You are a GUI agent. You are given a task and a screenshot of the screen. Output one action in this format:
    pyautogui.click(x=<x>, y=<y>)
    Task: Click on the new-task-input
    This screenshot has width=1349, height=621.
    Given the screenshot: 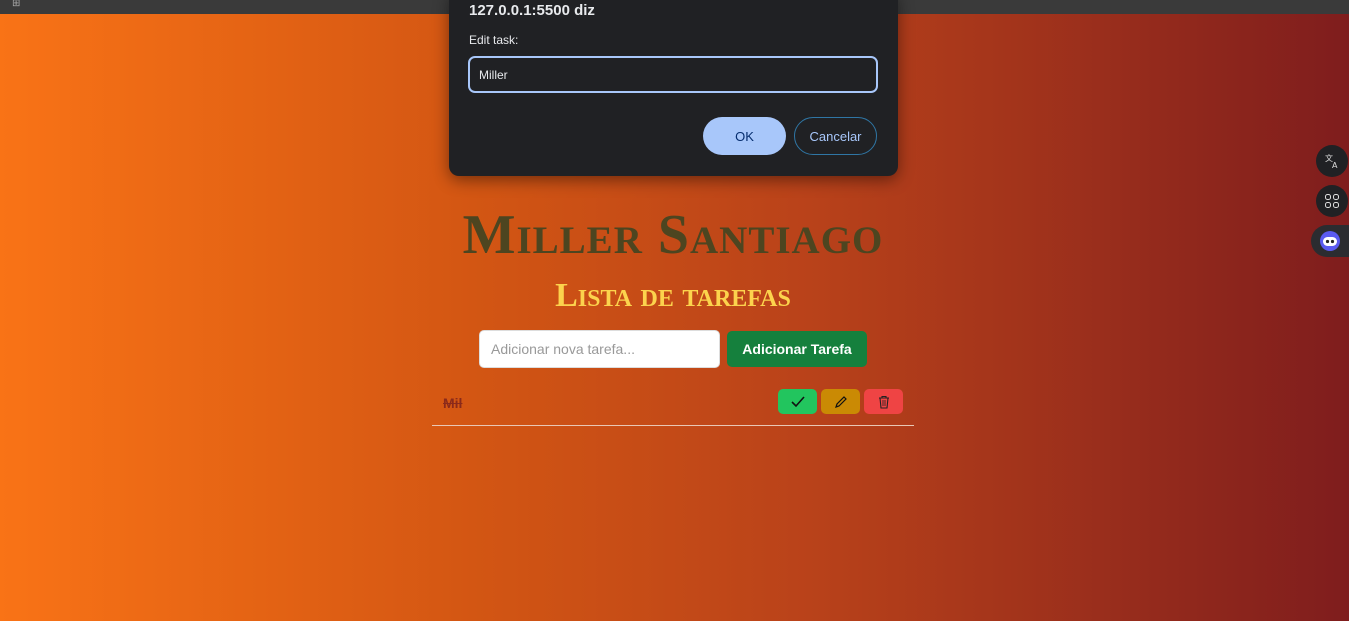 What is the action you would take?
    pyautogui.click(x=599, y=349)
    